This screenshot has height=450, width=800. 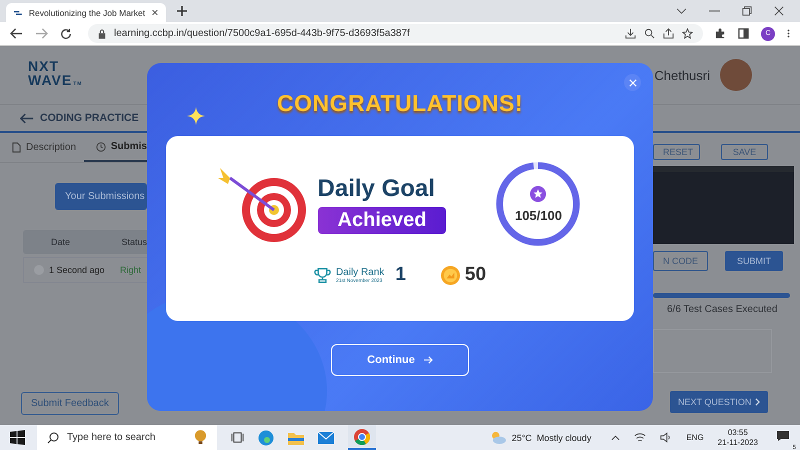 I want to click on column-header: Date, so click(x=61, y=242).